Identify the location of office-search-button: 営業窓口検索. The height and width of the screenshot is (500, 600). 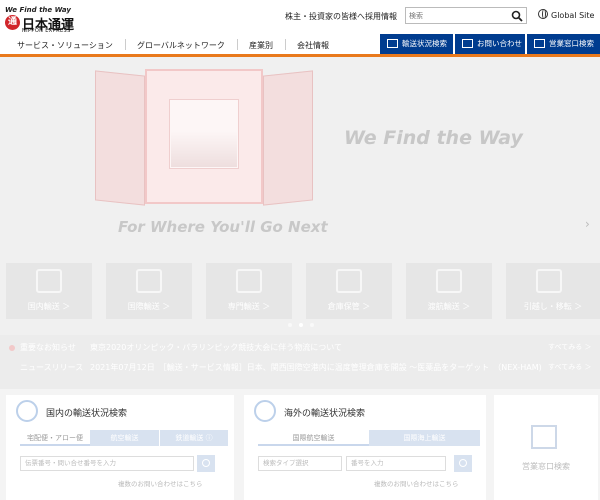
(563, 44).